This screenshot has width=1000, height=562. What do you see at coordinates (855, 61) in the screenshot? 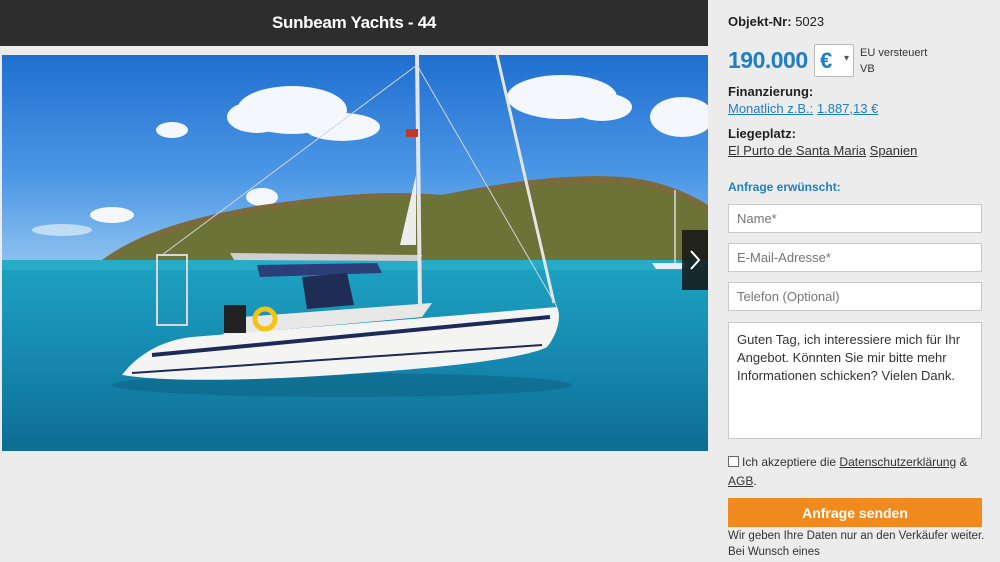
I see `price-row: 190.000 € ▾ EU versteuert VB` at bounding box center [855, 61].